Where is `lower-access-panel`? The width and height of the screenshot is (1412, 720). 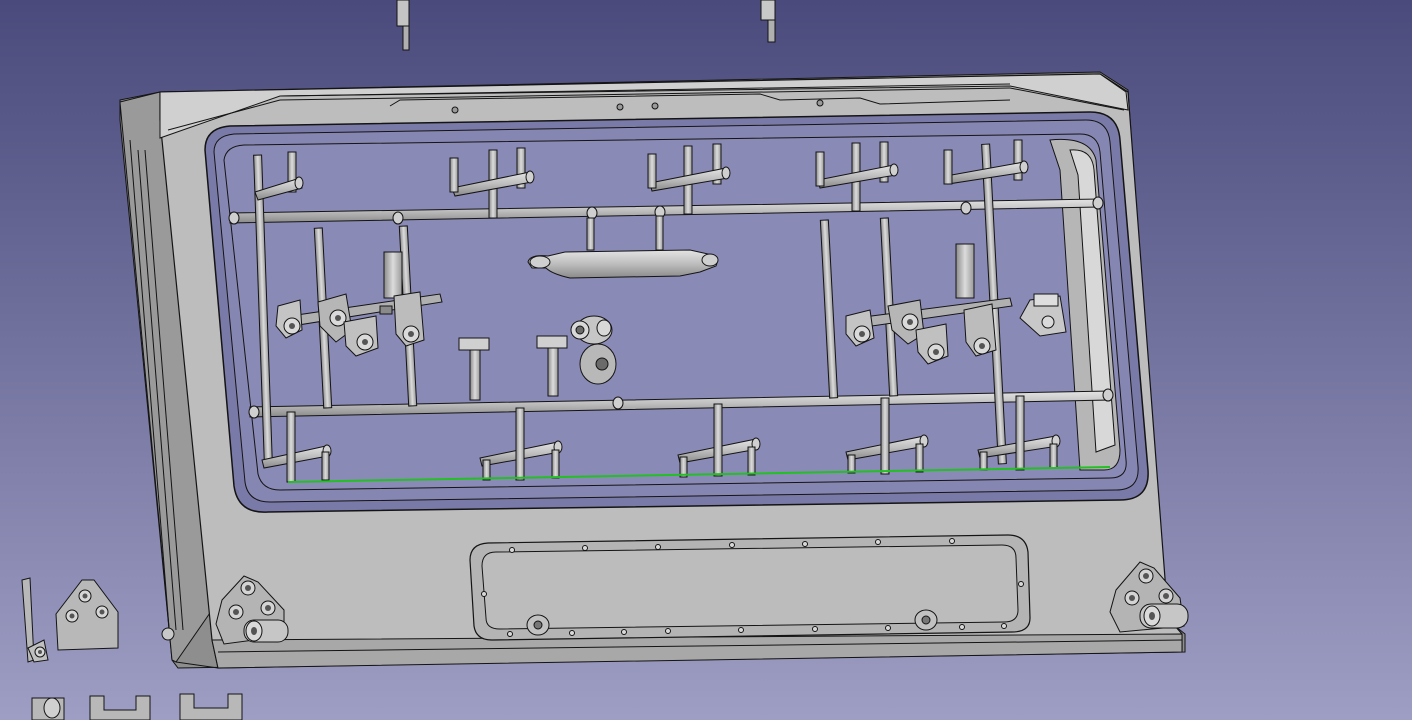
lower-access-panel is located at coordinates (750, 587).